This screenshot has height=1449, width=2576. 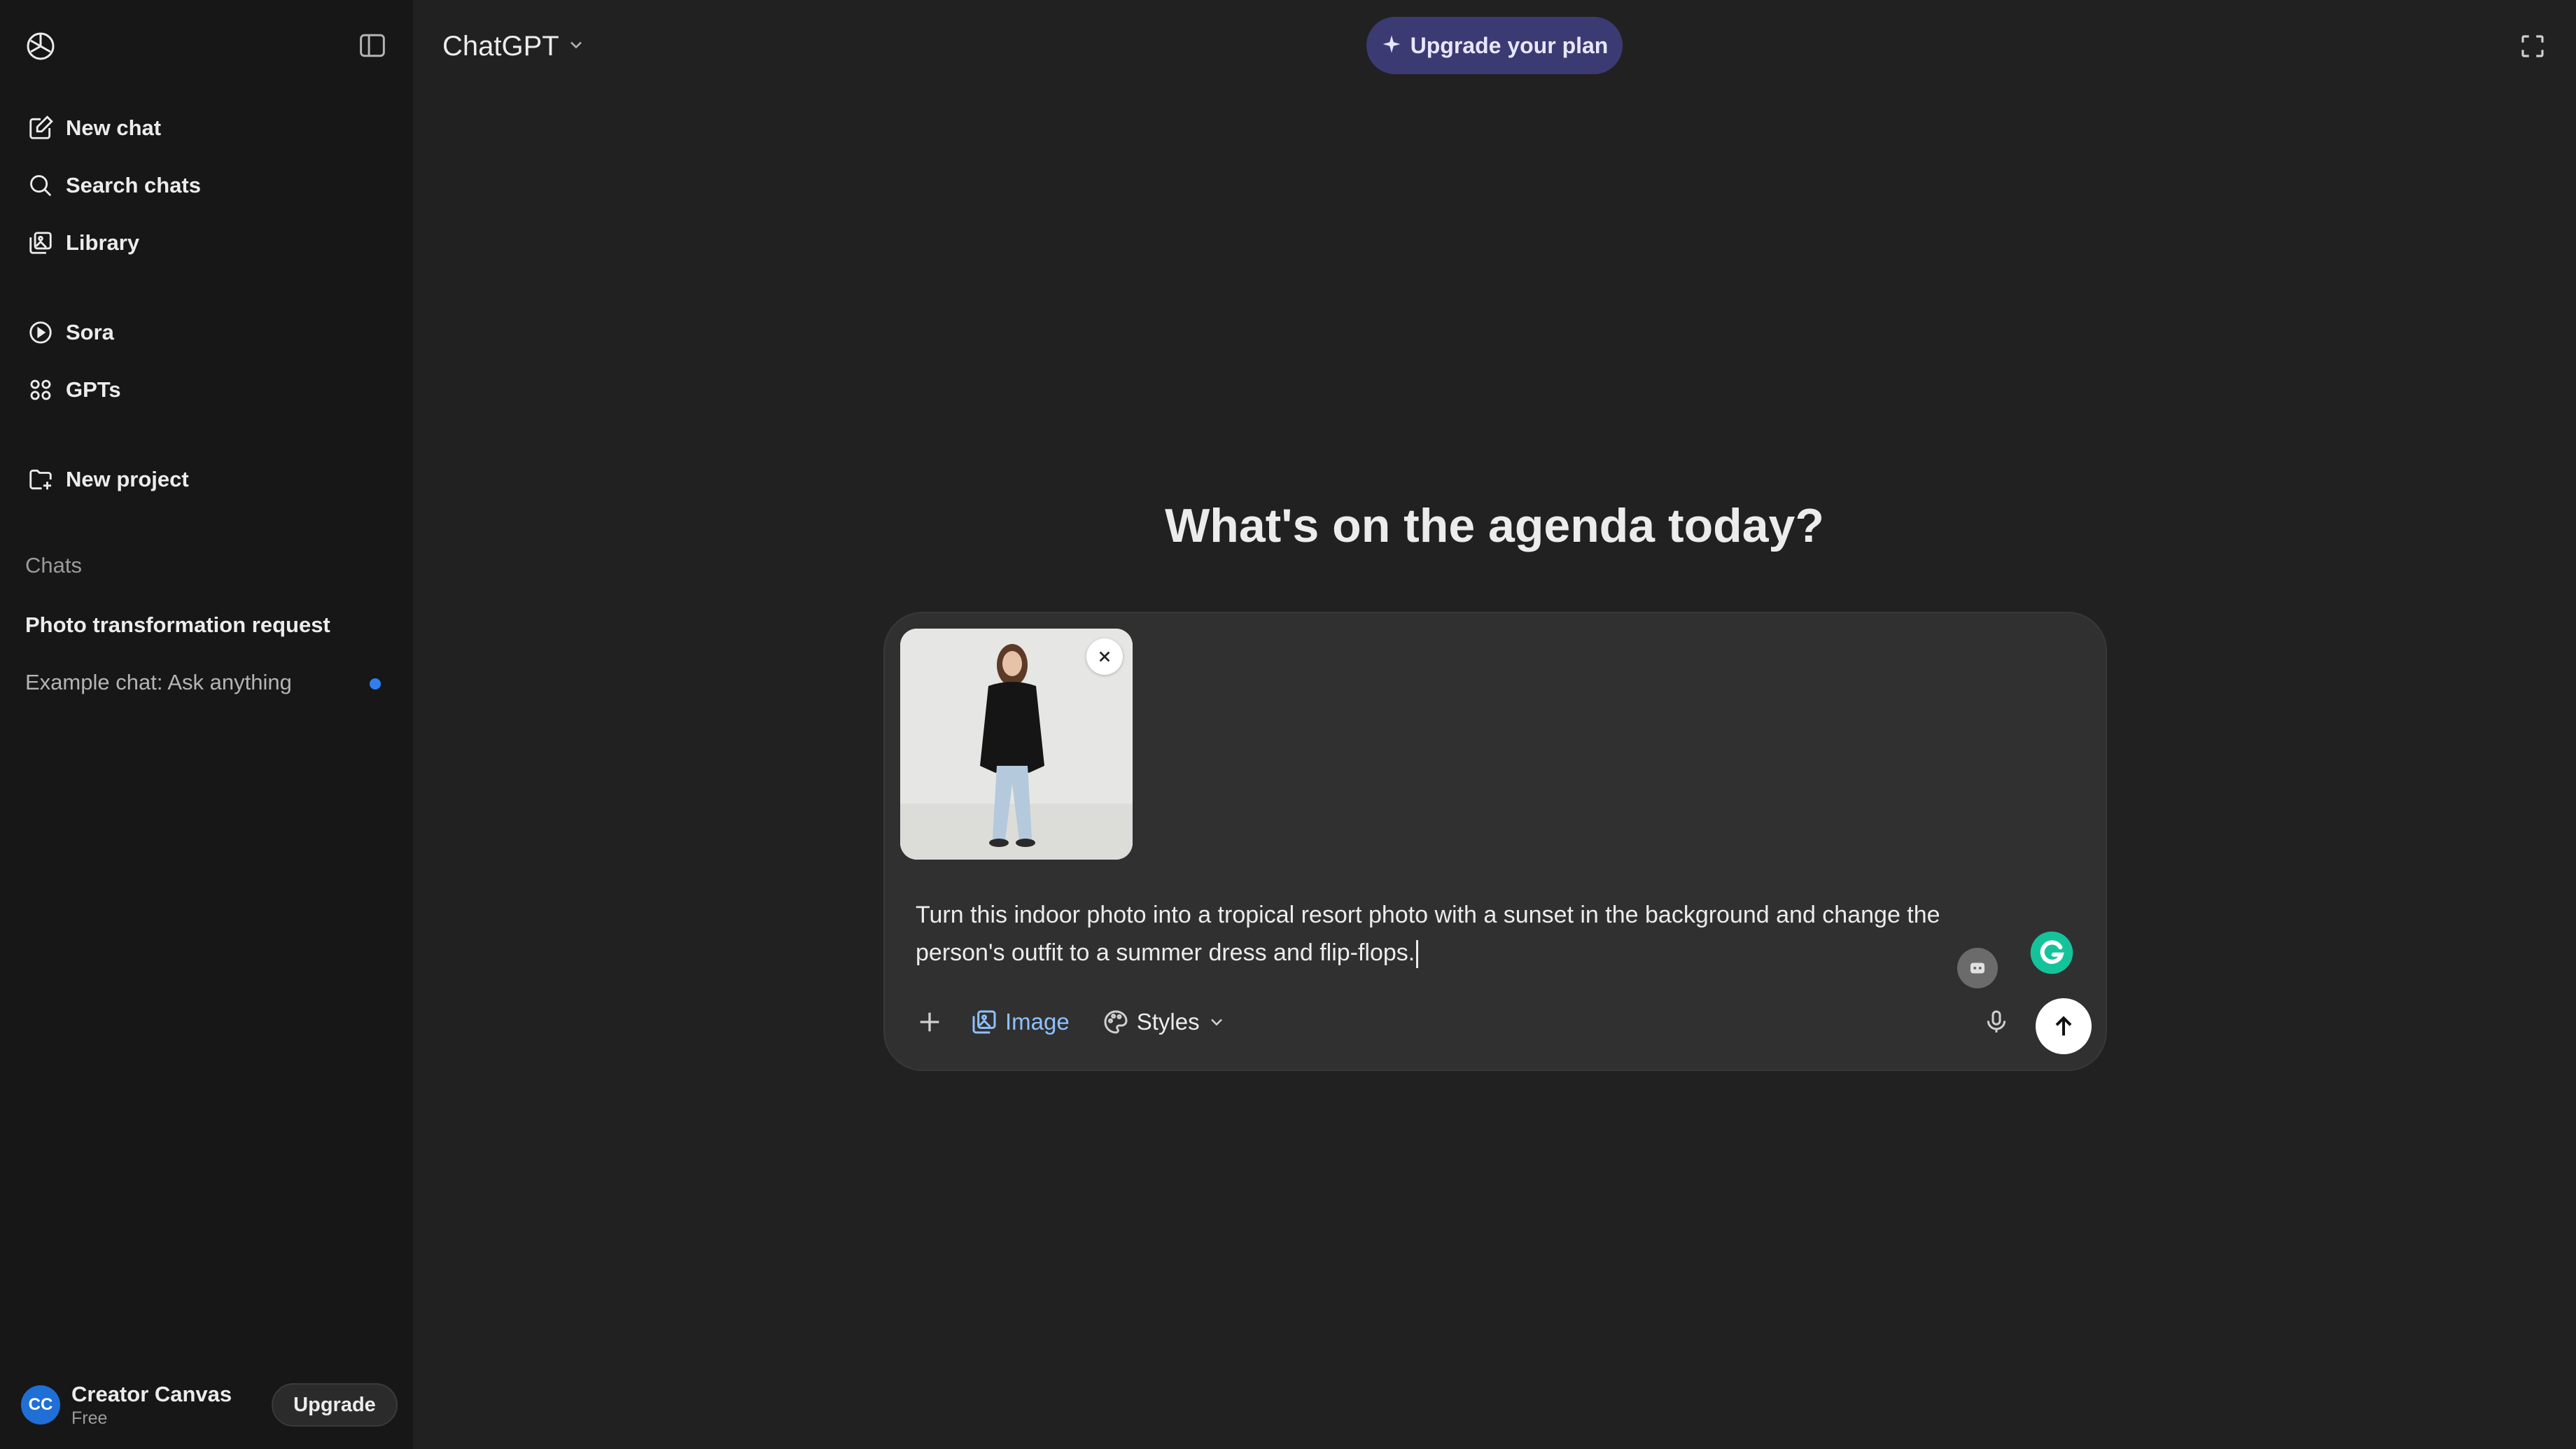 I want to click on chat-item-photo-transformation: Photo transformation request, so click(x=206, y=625).